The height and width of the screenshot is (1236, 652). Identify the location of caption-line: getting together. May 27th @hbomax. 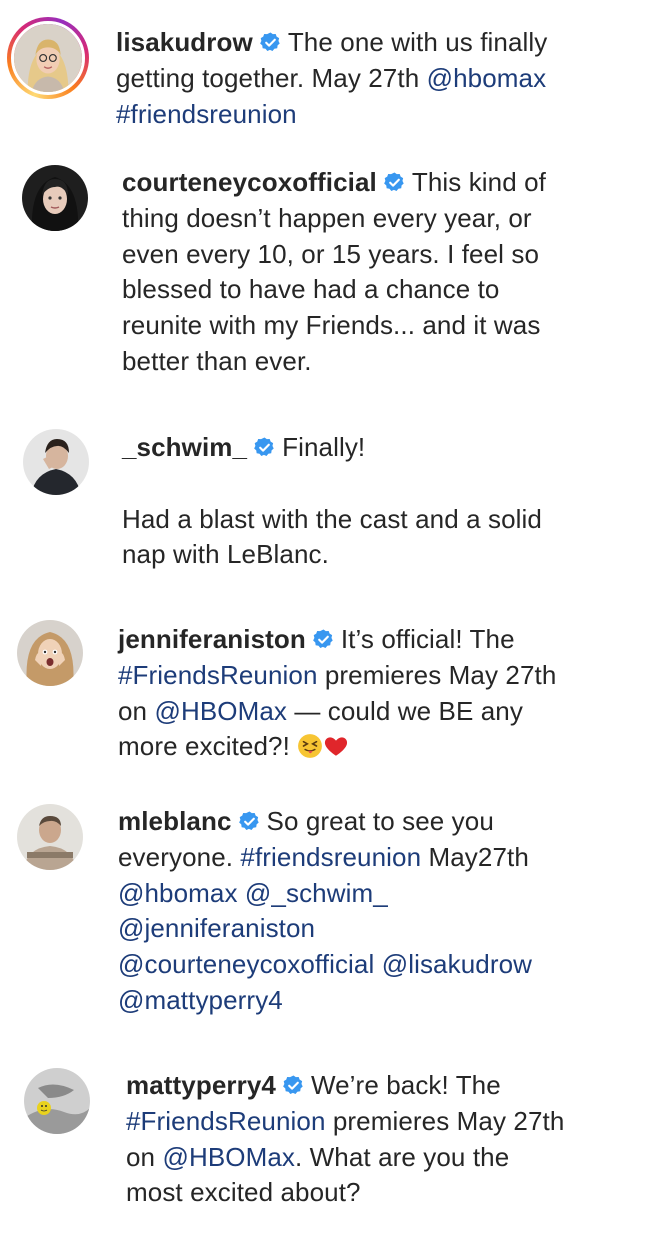
(376, 79).